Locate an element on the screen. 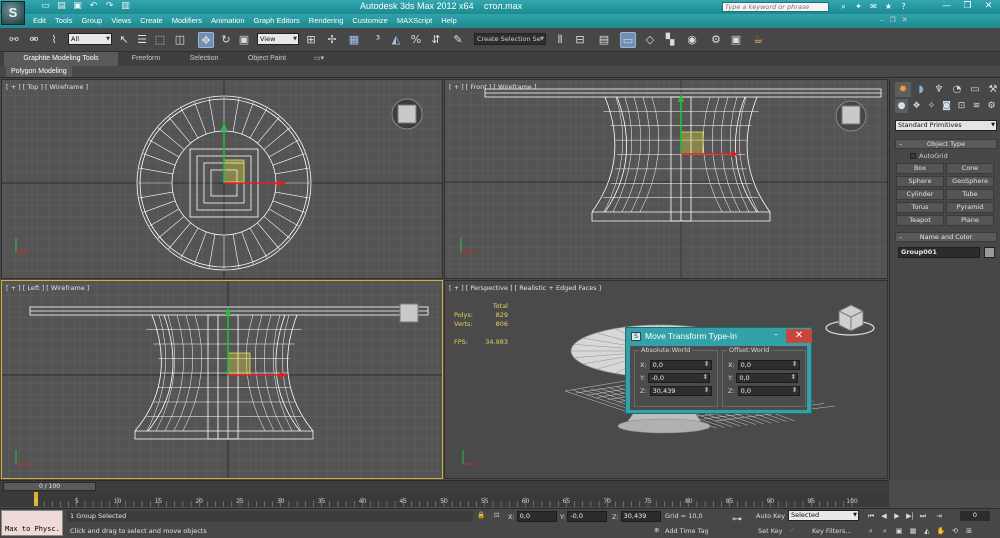  bind-space-warp-icon: ⌇ is located at coordinates (54, 40).